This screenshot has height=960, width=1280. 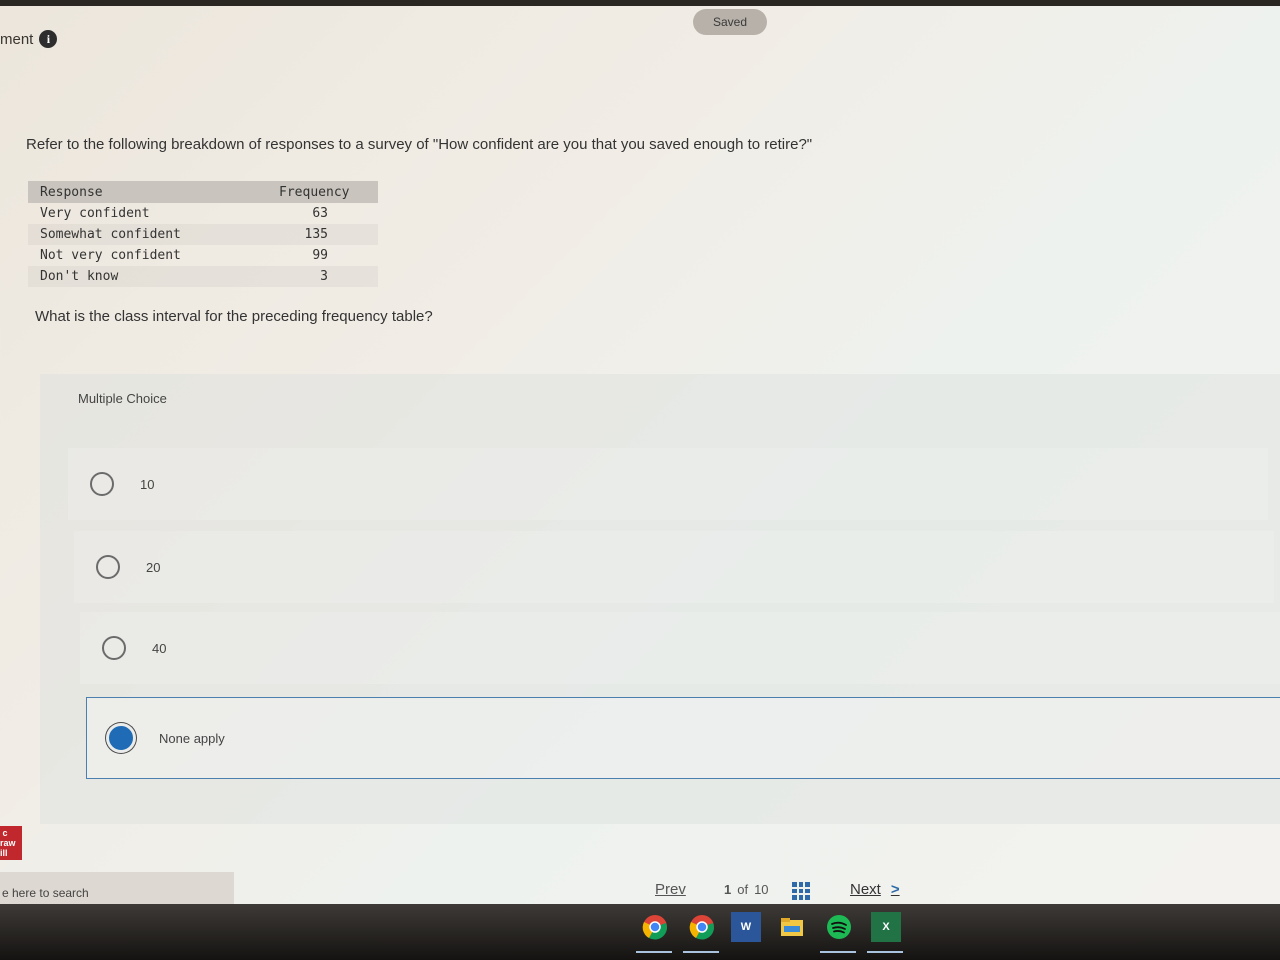 I want to click on page-of-label: of, so click(x=743, y=889).